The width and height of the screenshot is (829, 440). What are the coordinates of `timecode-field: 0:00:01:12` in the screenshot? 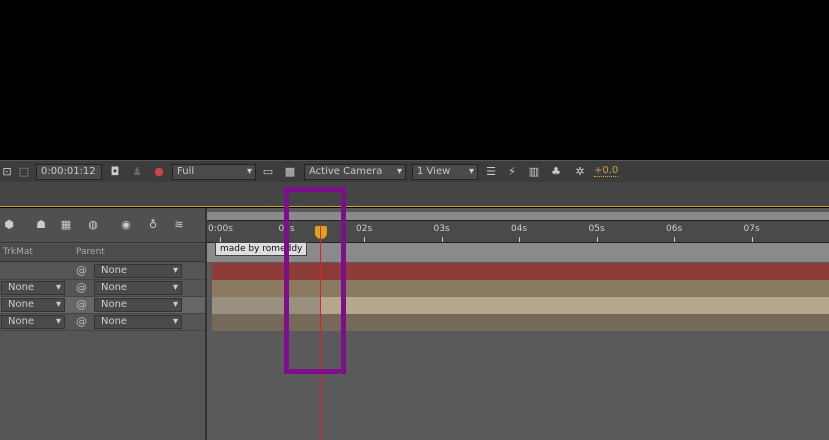 It's located at (69, 172).